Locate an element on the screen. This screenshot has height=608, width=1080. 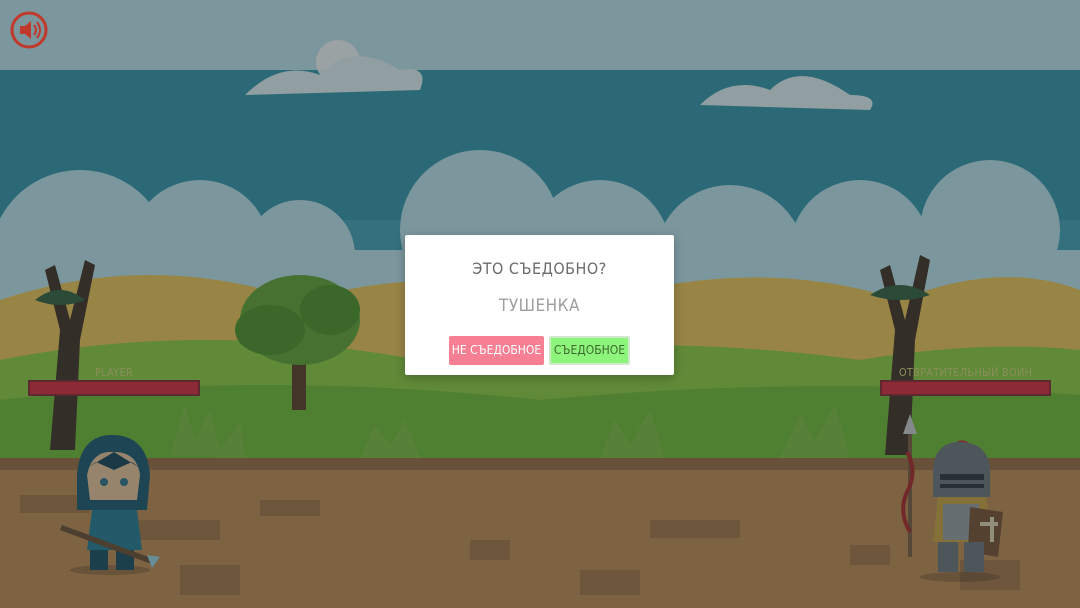
speaker-icon is located at coordinates (29, 30).